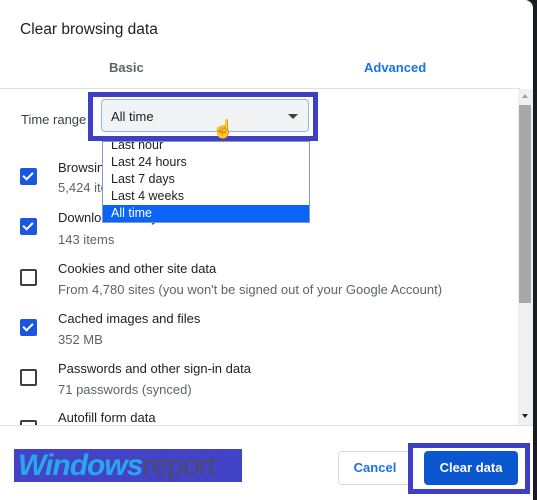  Describe the element at coordinates (80, 465) in the screenshot. I see `logo-text-windows: Windows` at that location.